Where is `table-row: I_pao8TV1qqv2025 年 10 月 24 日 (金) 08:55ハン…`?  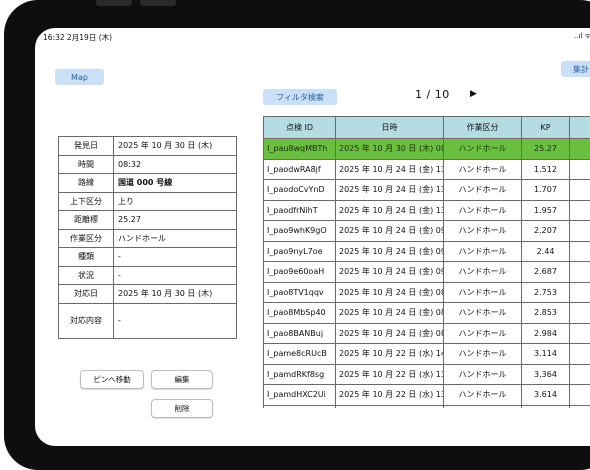
table-row: I_pao8TV1qqv2025 年 10 月 24 日 (金) 08:55ハン… is located at coordinates (426, 292).